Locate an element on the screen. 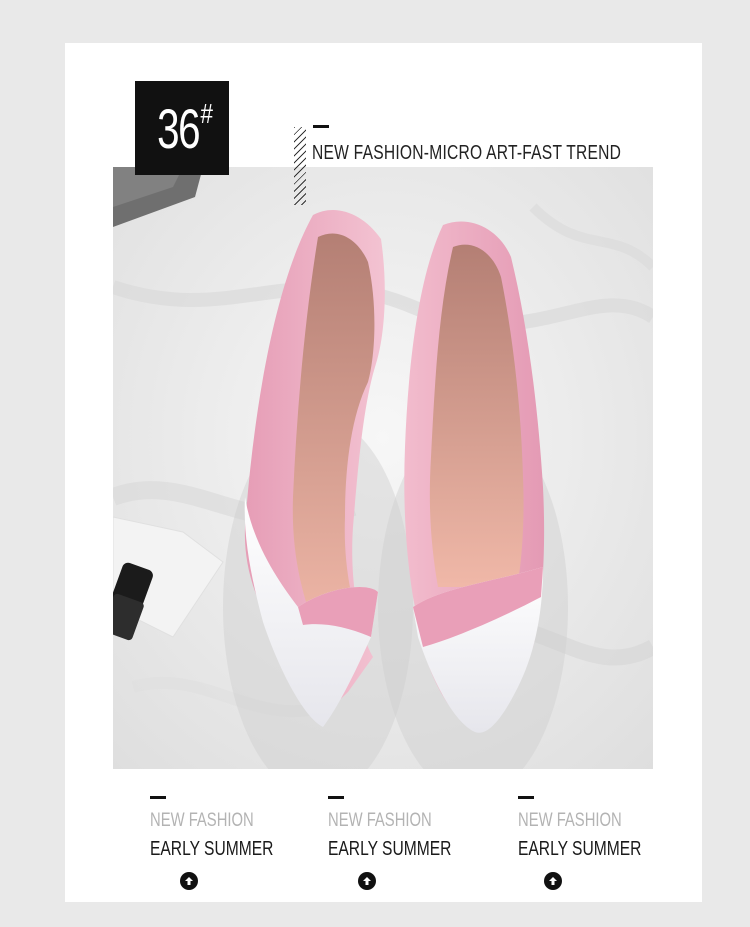  feature-column-3: NEW FASHION EARLY SUMMER is located at coordinates (593, 843).